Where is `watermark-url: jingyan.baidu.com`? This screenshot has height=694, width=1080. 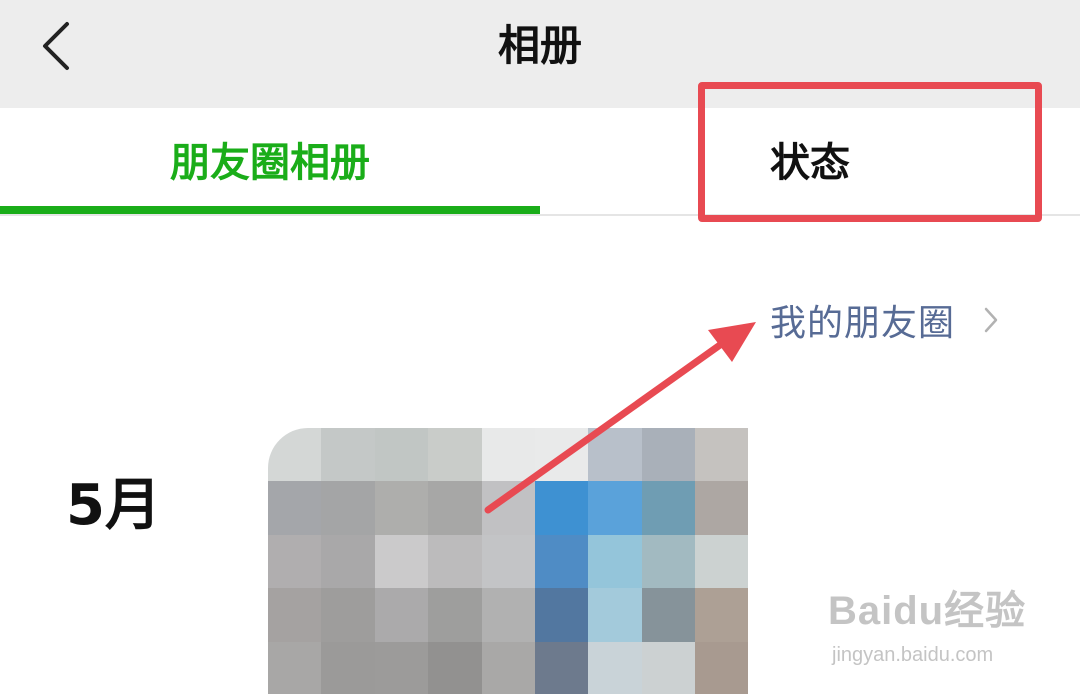
watermark-url: jingyan.baidu.com is located at coordinates (913, 655).